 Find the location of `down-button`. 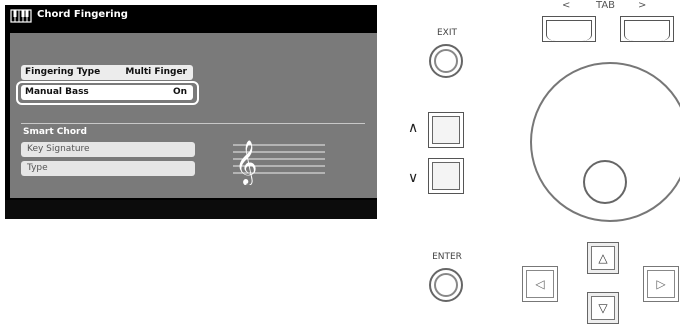

down-button is located at coordinates (446, 176).